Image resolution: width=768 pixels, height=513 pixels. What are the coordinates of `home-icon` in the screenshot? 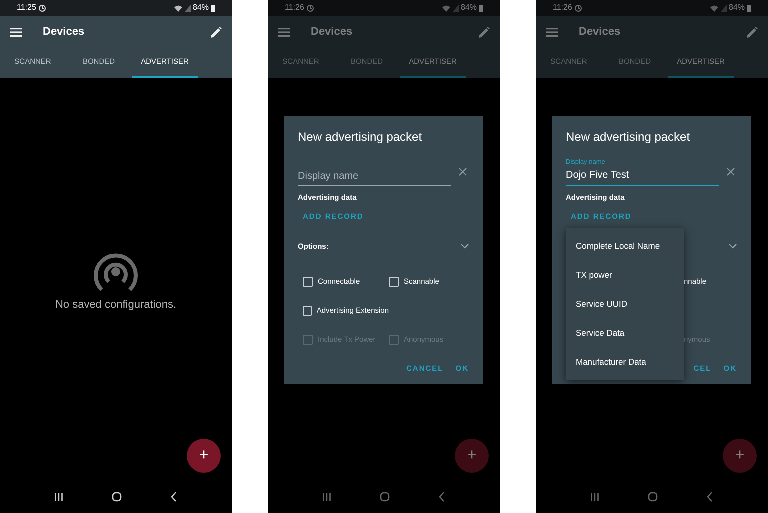 It's located at (117, 497).